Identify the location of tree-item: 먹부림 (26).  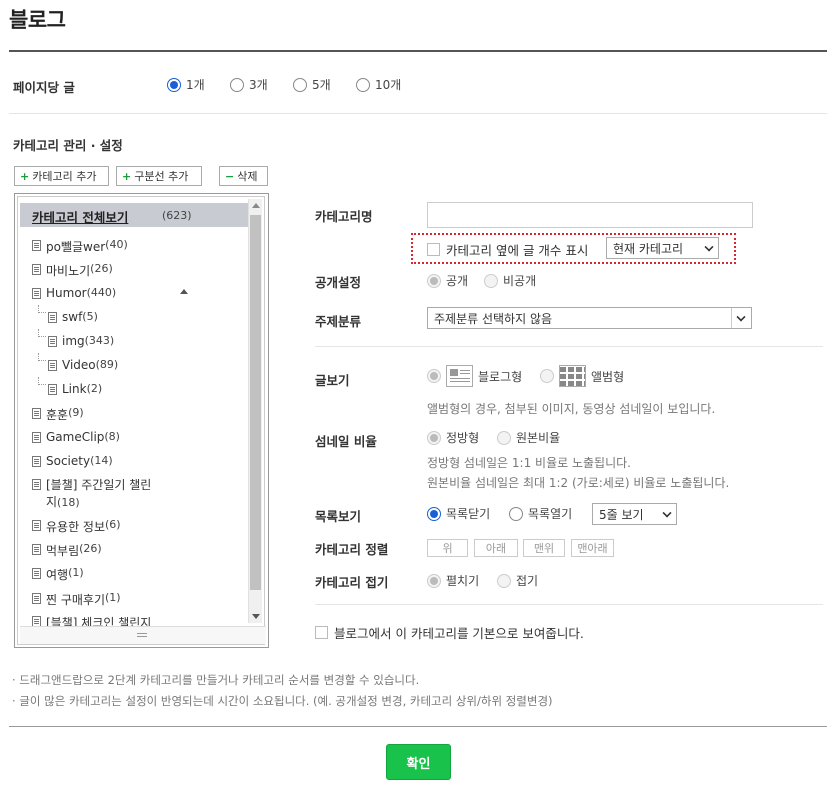
(67, 550).